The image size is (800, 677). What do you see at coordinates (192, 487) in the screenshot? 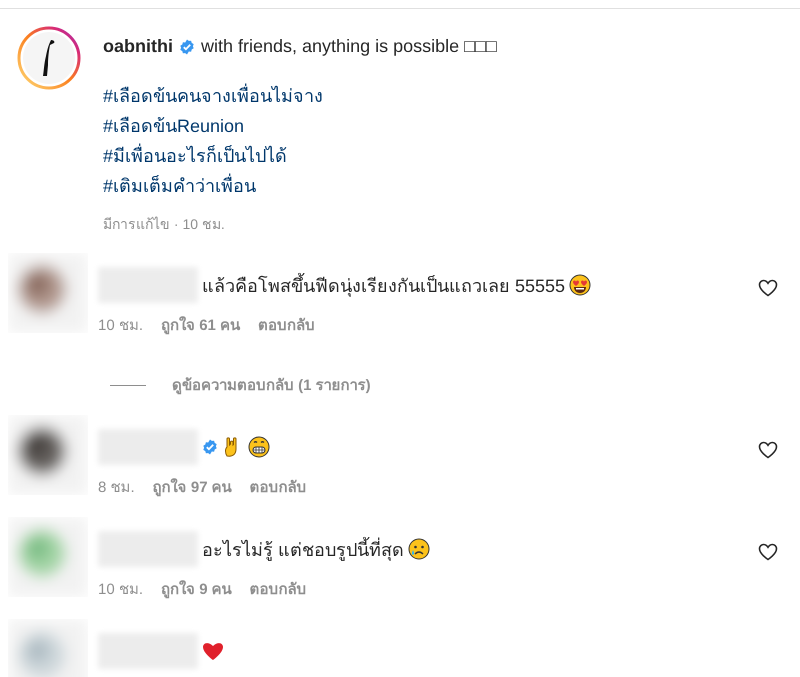
I see `likes-count-link: ถูกใจ 97 คน` at bounding box center [192, 487].